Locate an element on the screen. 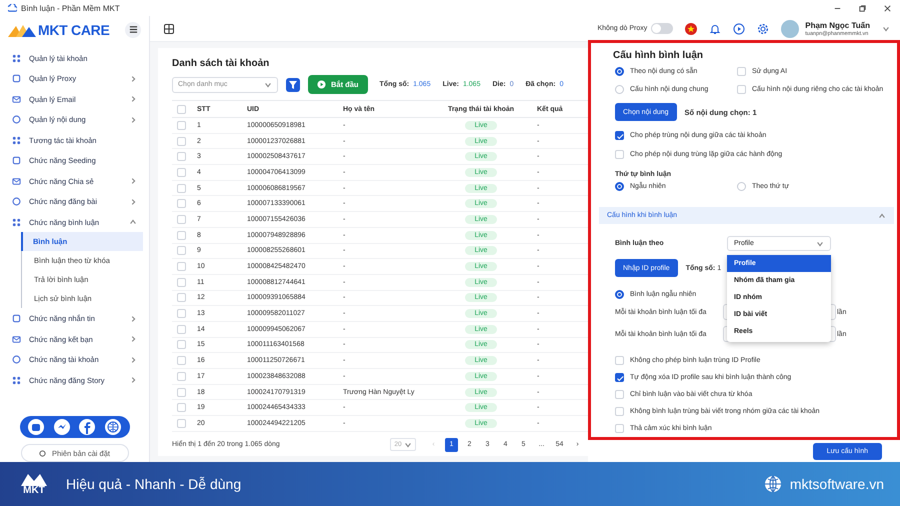  bell-icon is located at coordinates (715, 28).